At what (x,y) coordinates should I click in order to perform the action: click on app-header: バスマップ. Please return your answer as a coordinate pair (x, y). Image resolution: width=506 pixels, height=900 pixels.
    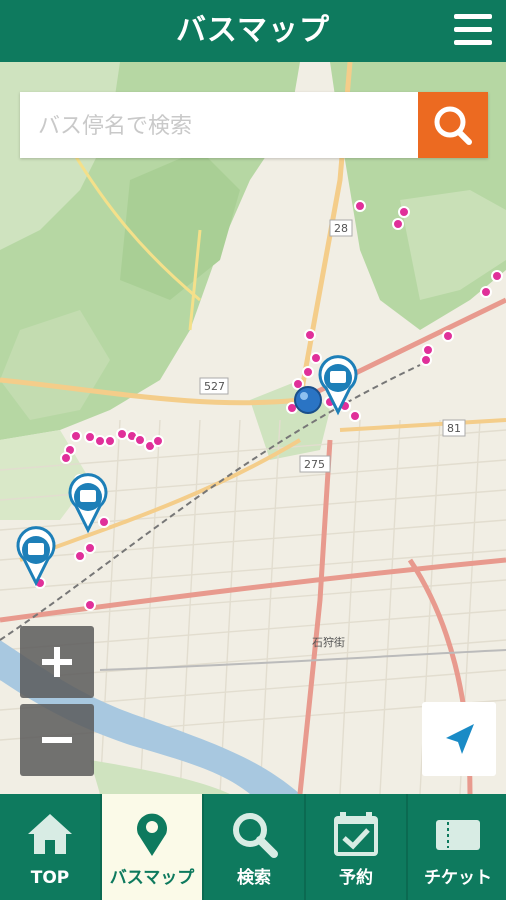
    Looking at the image, I should click on (253, 31).